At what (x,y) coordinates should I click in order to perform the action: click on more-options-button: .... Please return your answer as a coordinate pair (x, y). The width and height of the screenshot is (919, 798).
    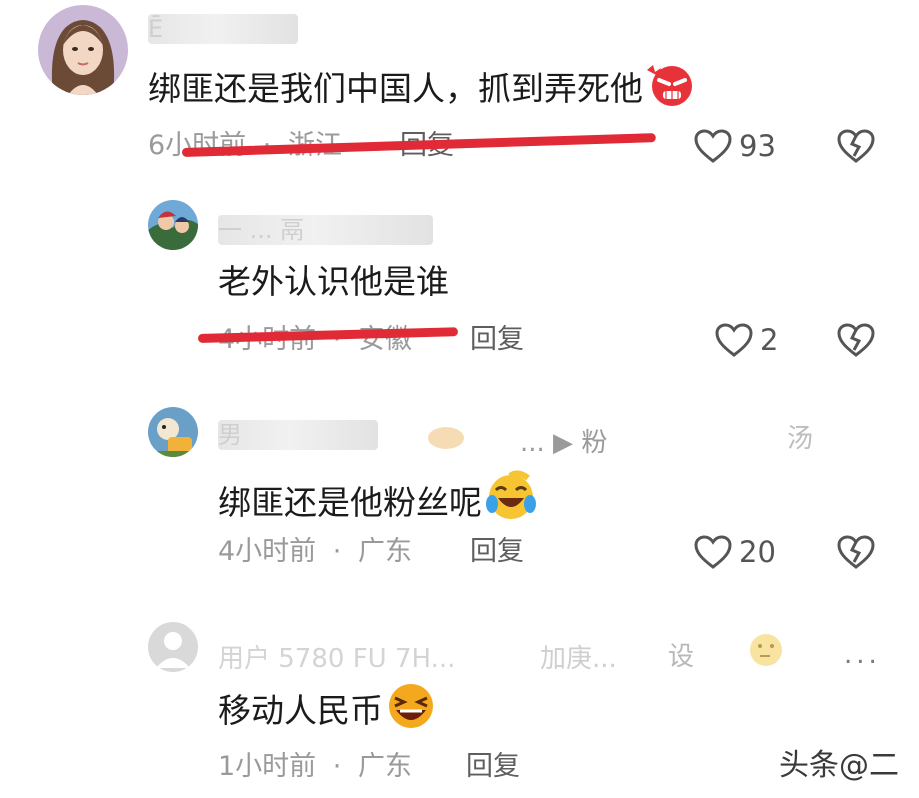
    Looking at the image, I should click on (862, 655).